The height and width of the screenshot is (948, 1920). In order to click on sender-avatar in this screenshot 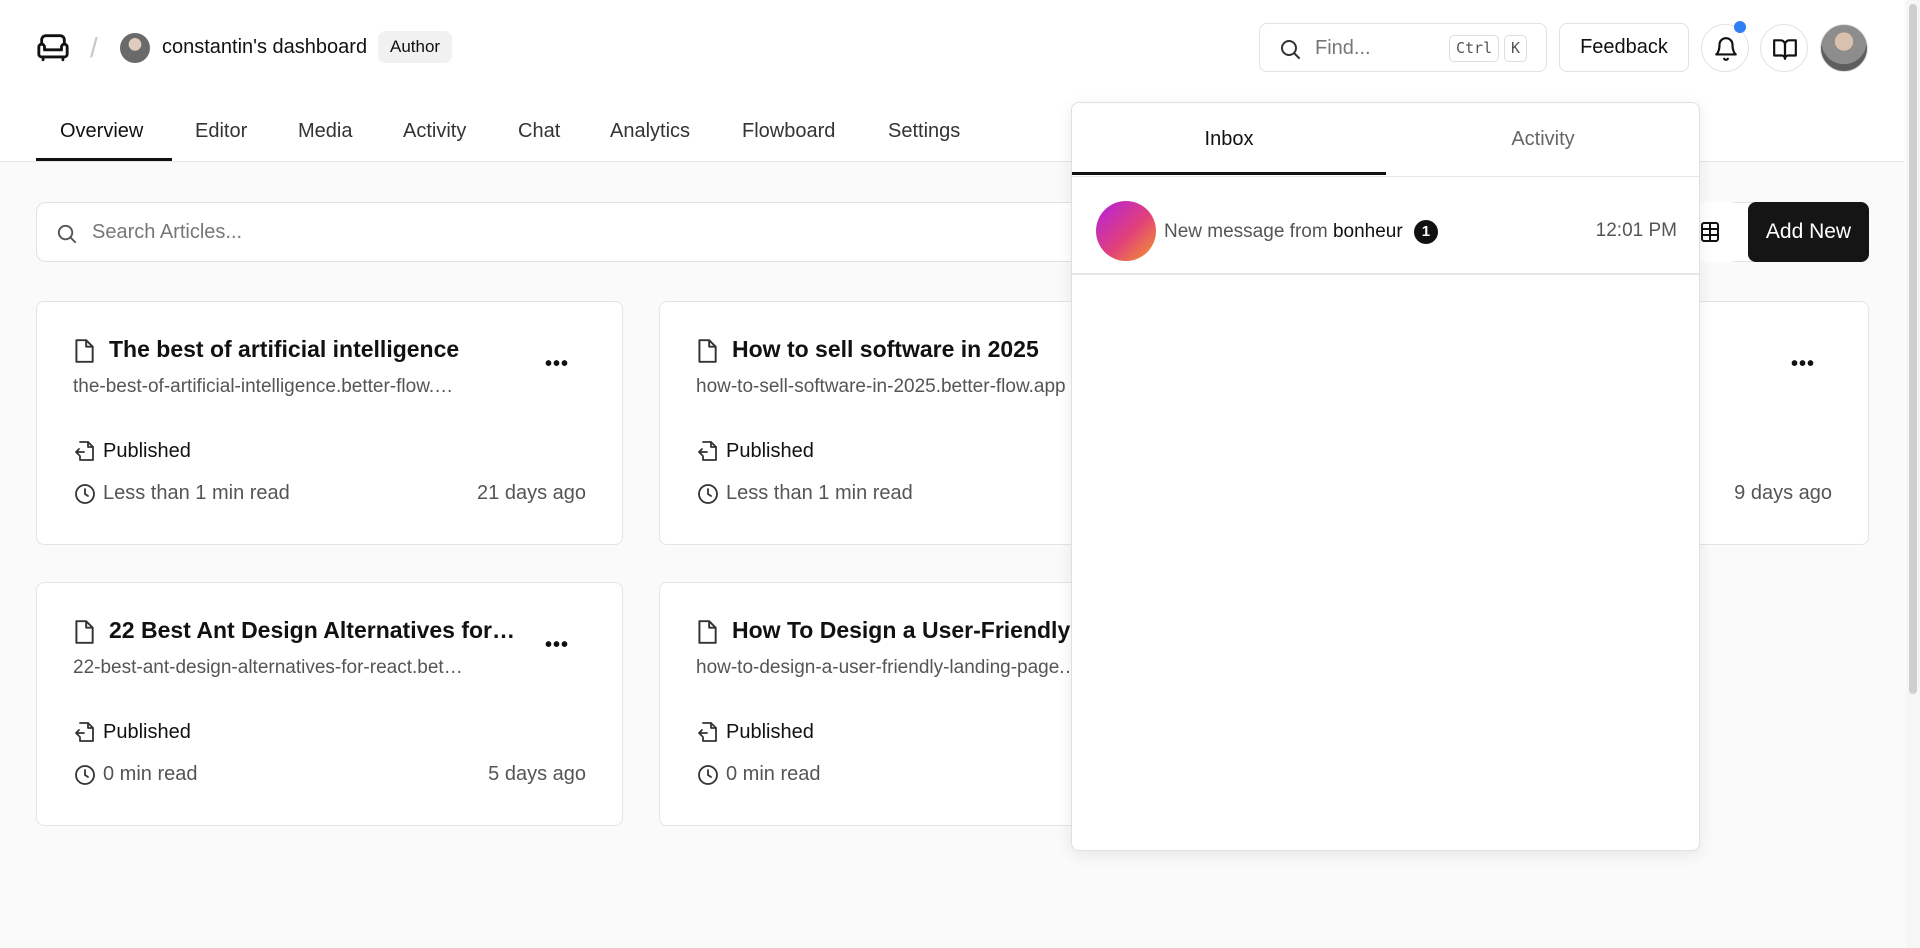, I will do `click(1126, 231)`.